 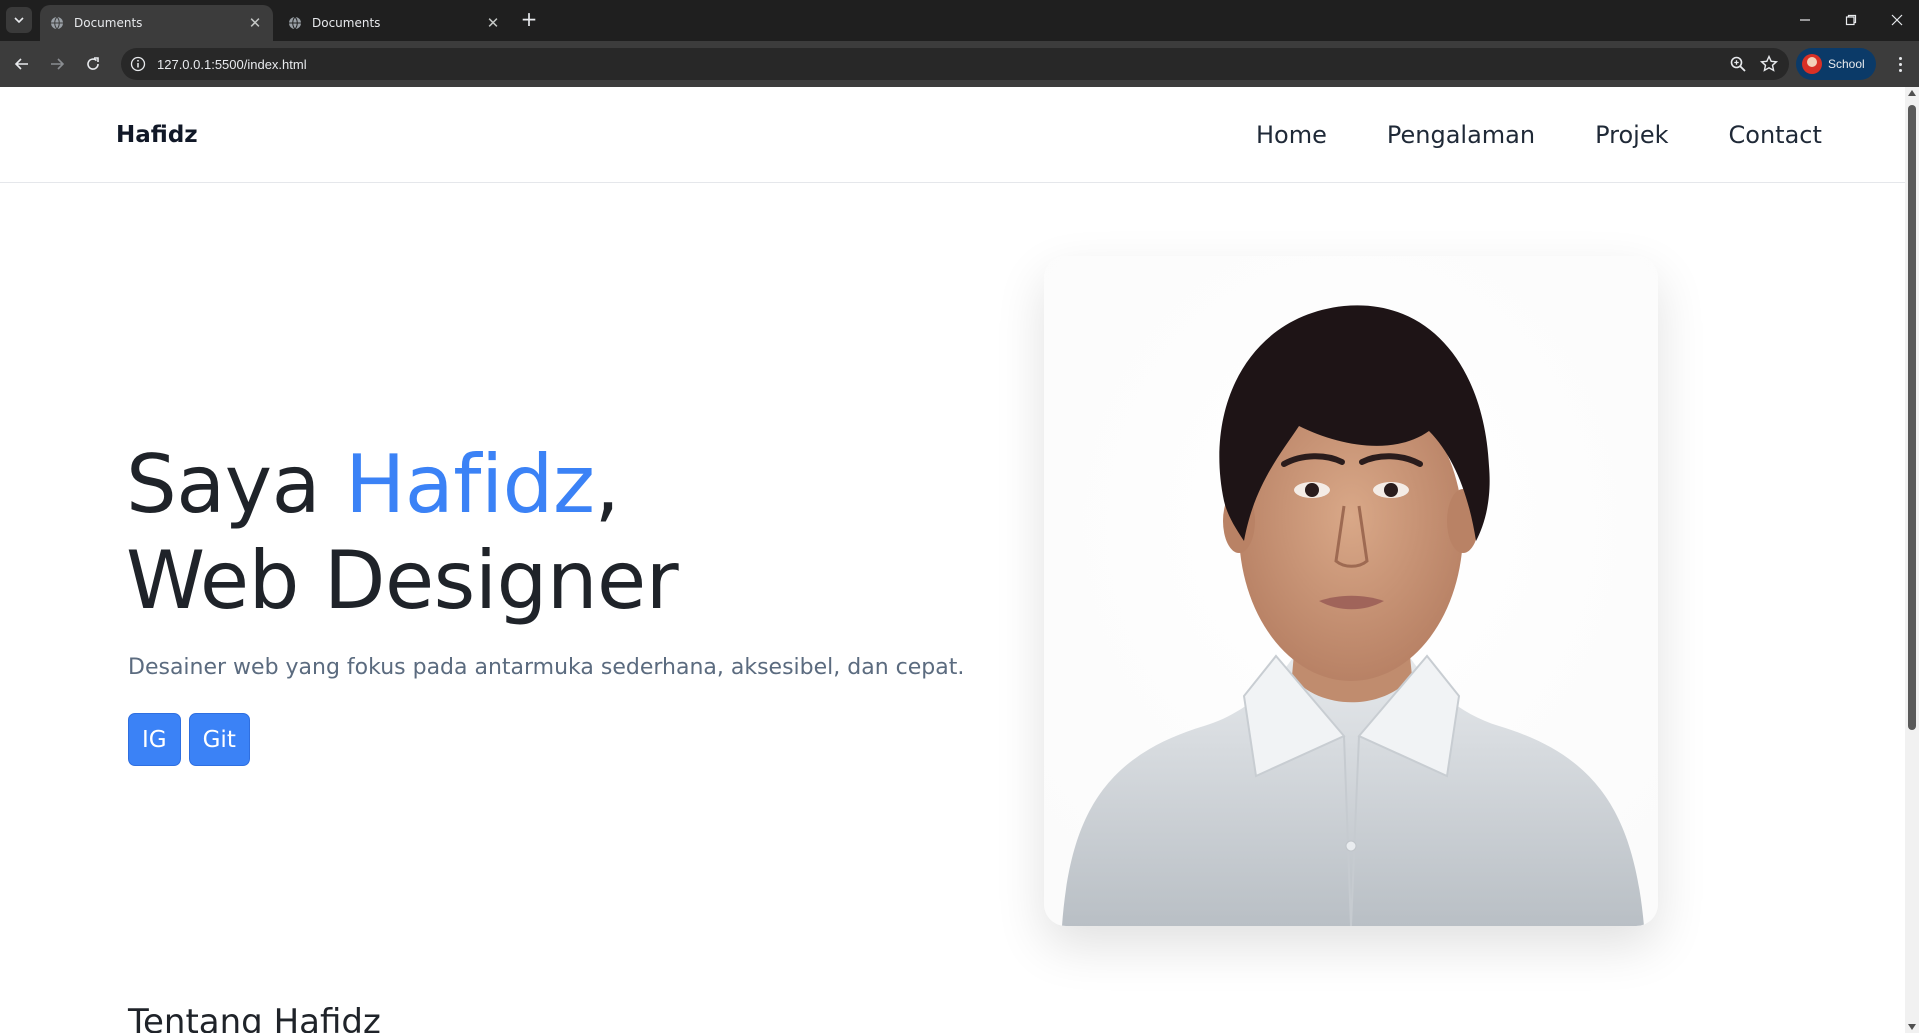 What do you see at coordinates (1912, 93) in the screenshot?
I see `scroll-up-arrow-icon` at bounding box center [1912, 93].